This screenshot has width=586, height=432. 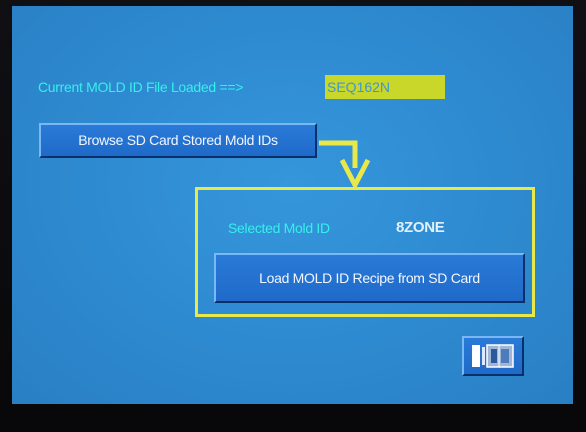 I want to click on door-exit-icon, so click(x=493, y=356).